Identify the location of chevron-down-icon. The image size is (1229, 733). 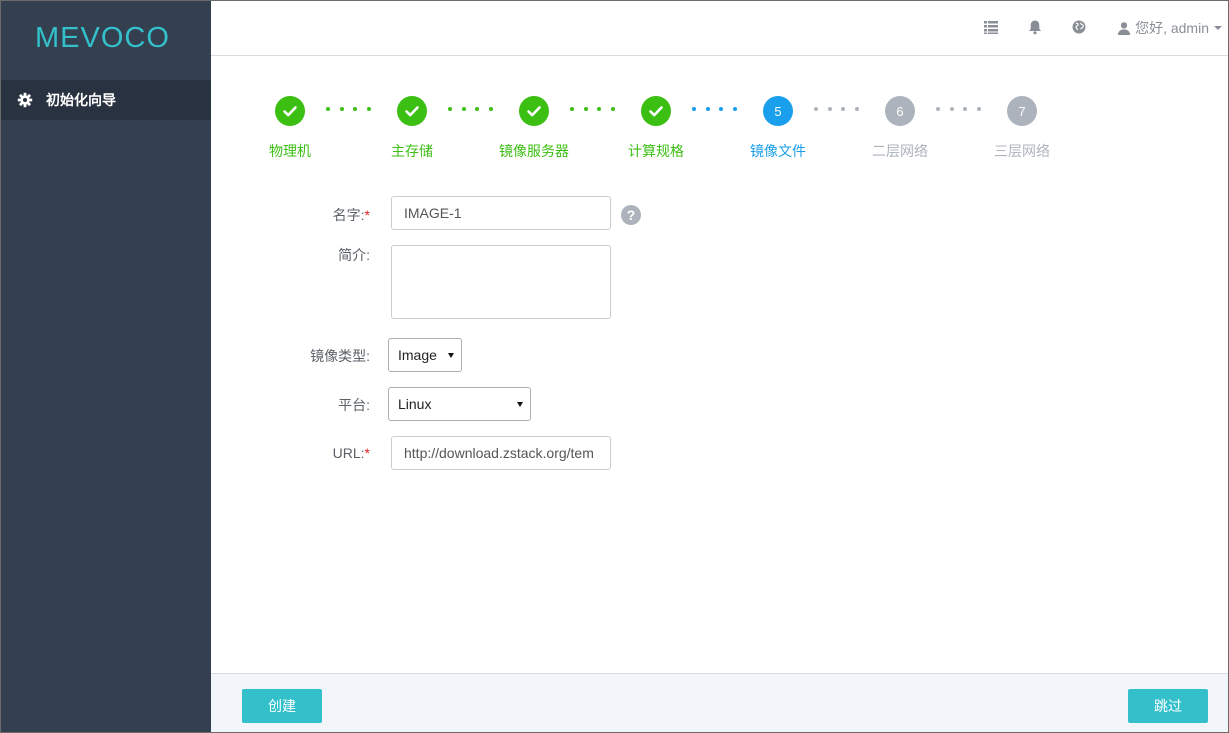
(1218, 28).